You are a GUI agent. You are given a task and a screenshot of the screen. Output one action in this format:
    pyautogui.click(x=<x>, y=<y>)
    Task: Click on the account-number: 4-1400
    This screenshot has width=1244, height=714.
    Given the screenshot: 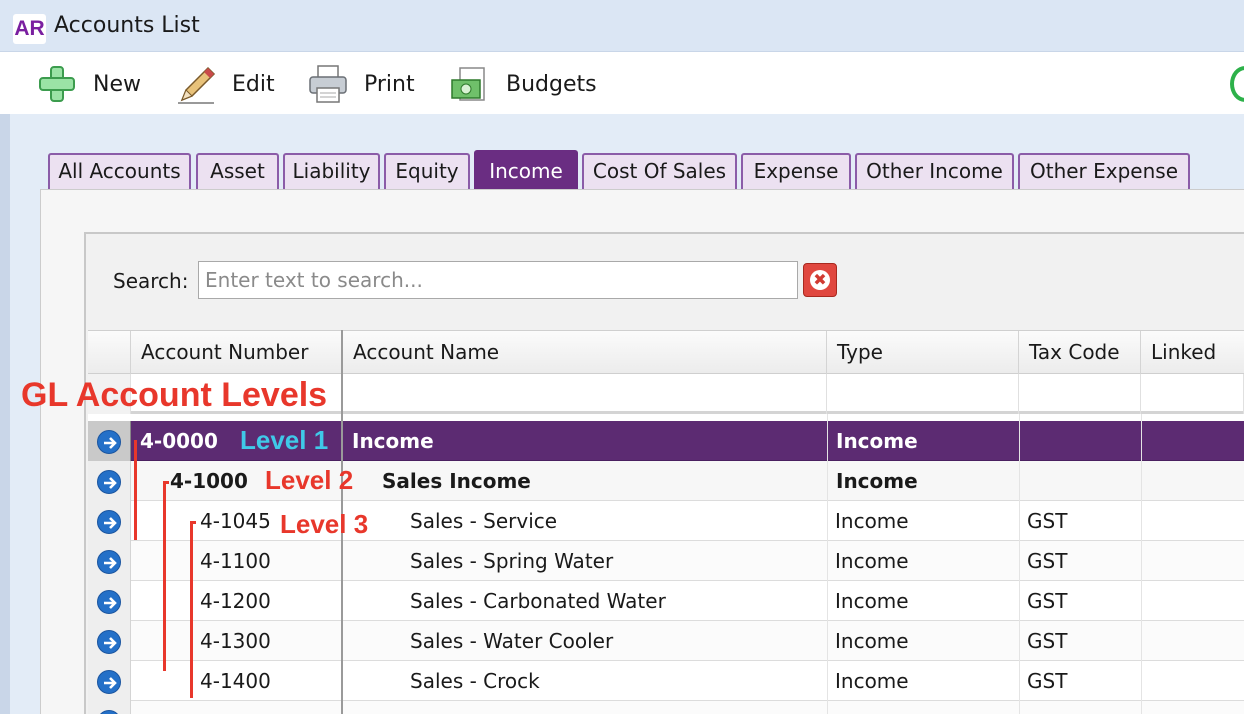 What is the action you would take?
    pyautogui.click(x=235, y=681)
    